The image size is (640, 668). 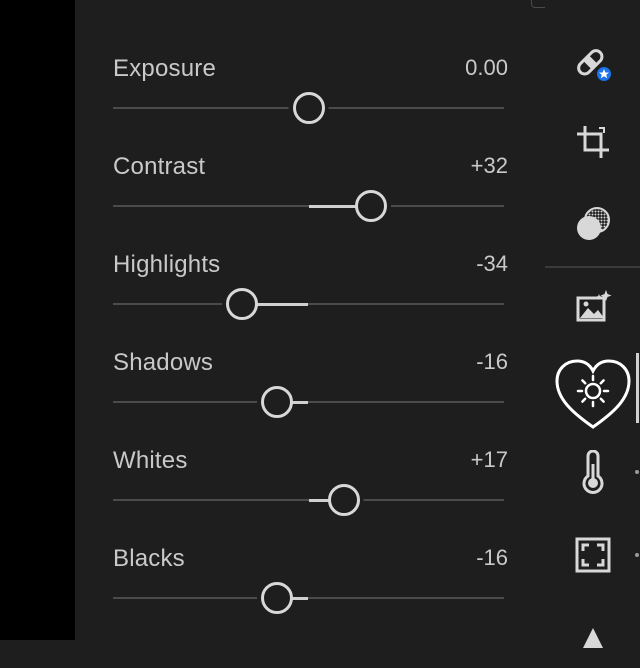 I want to click on left-black-strip, so click(x=37, y=320).